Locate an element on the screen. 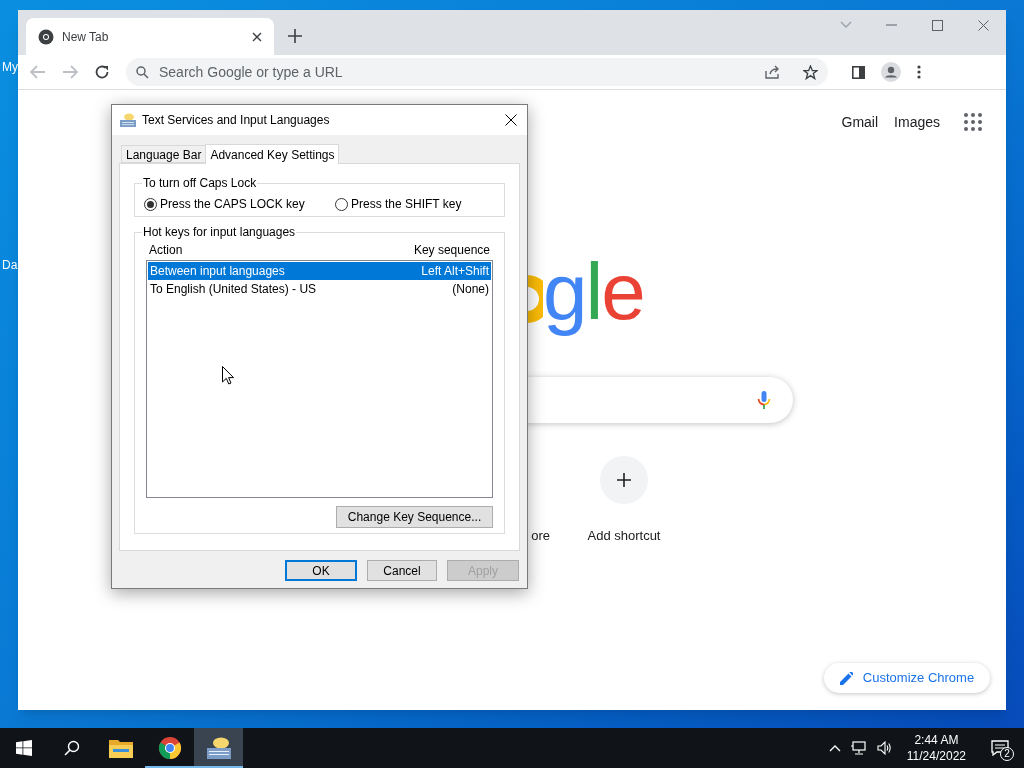 This screenshot has height=768, width=1024. group-title: Hot keys for input languages is located at coordinates (219, 232).